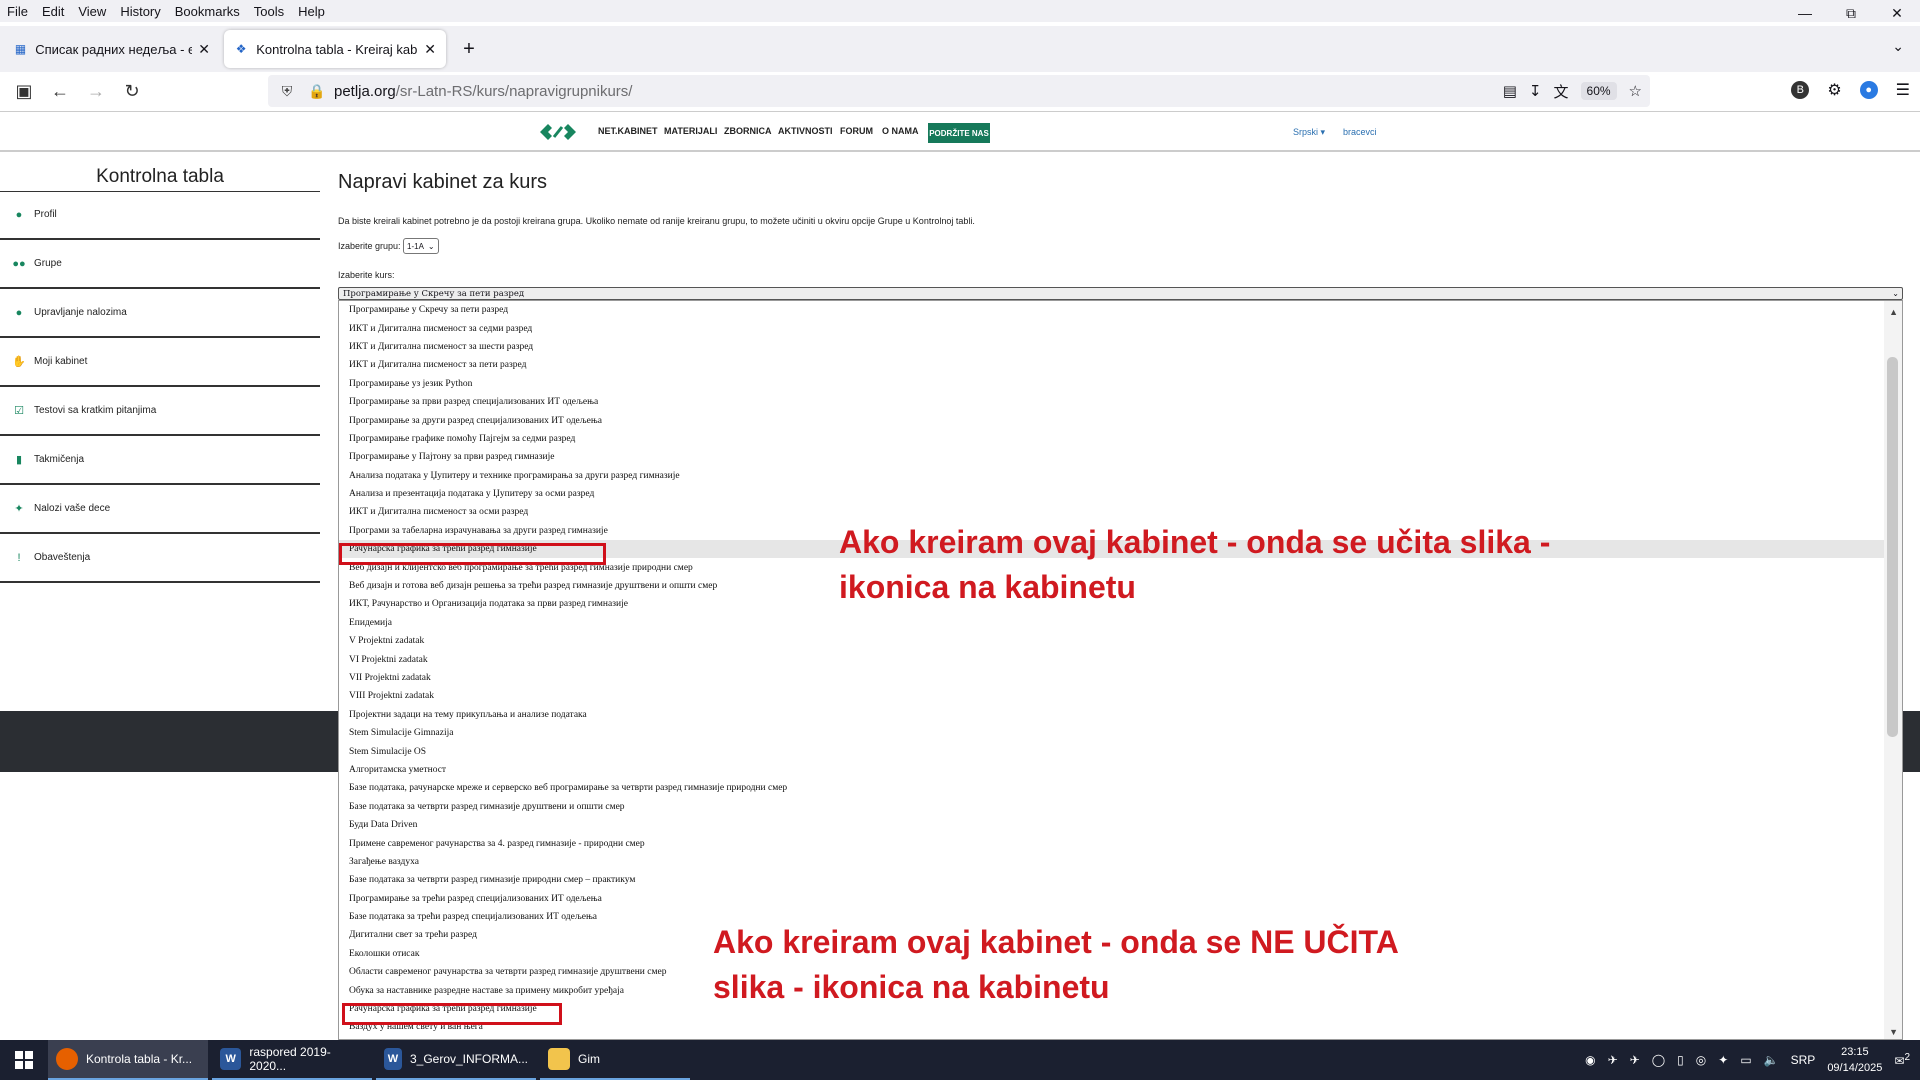  Describe the element at coordinates (17, 11) in the screenshot. I see `menu-file: File` at that location.